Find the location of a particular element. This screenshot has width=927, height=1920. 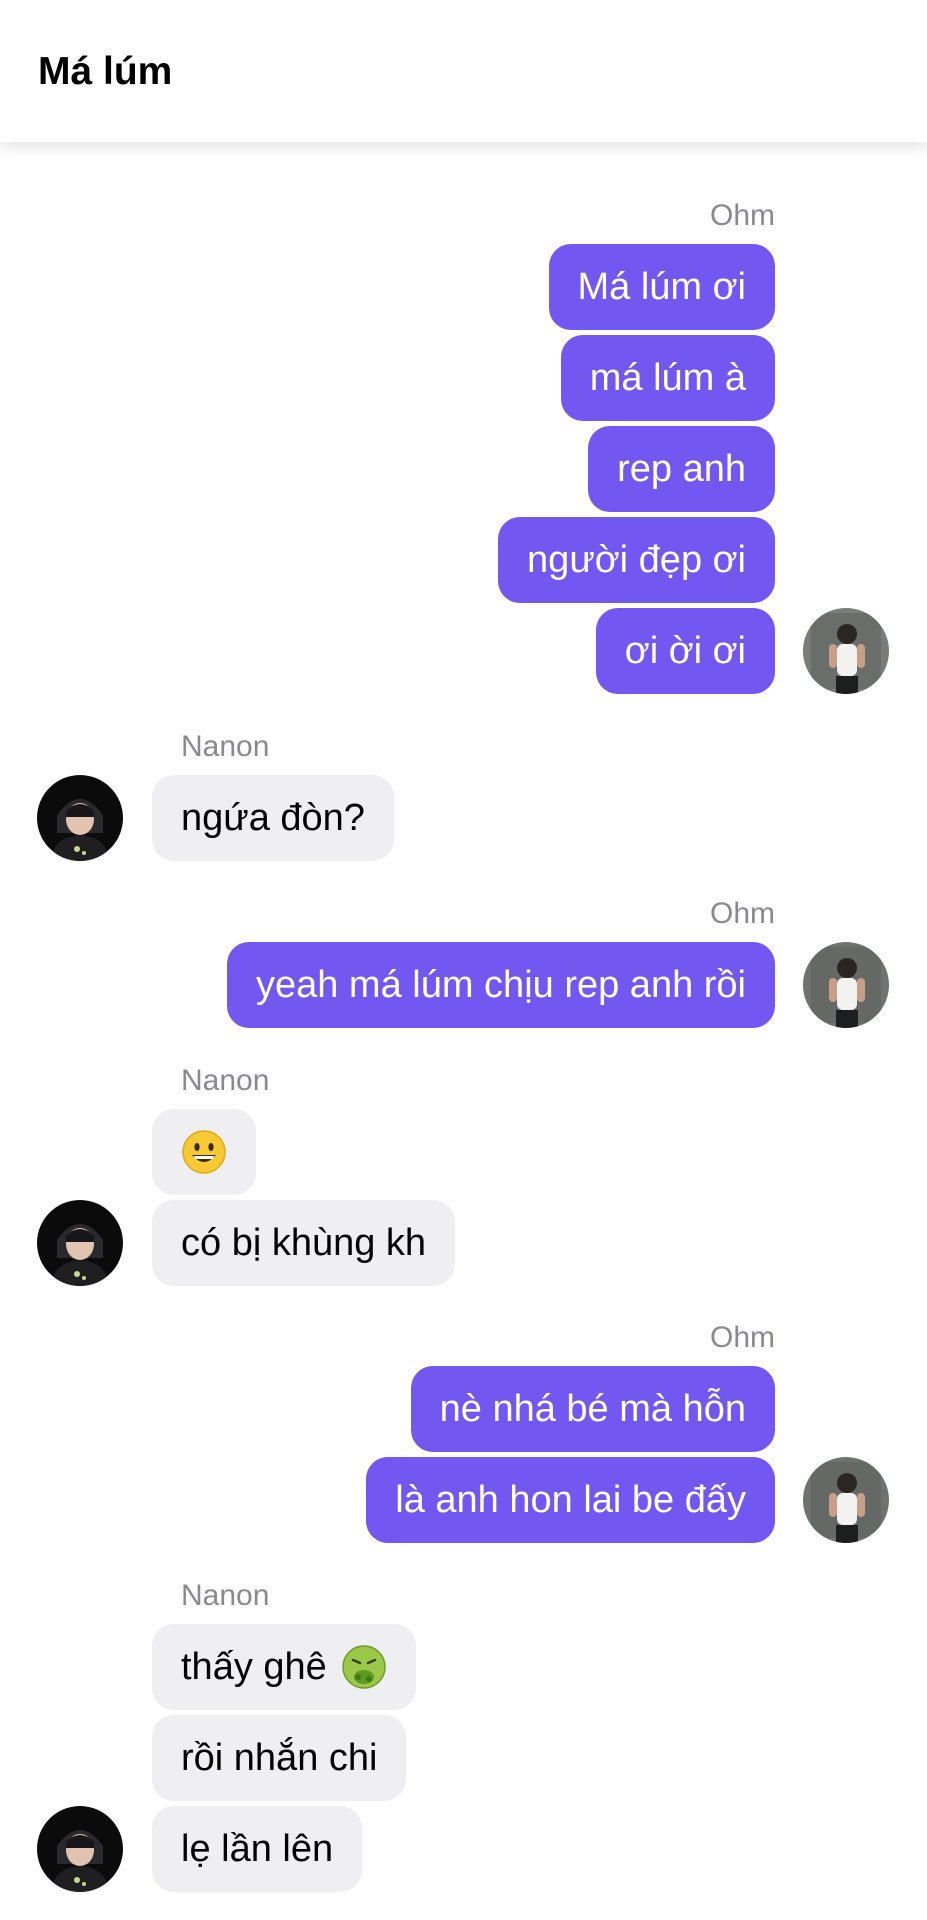

outgoing-message-bubble: Má lúm ơi is located at coordinates (661, 287).